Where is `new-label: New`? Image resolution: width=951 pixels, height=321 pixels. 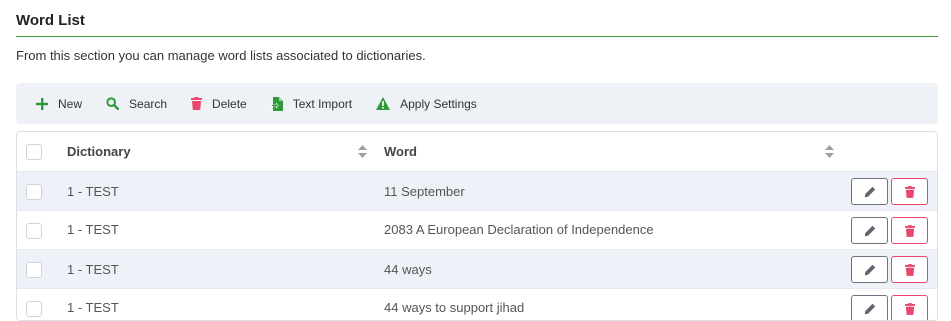 new-label: New is located at coordinates (70, 103).